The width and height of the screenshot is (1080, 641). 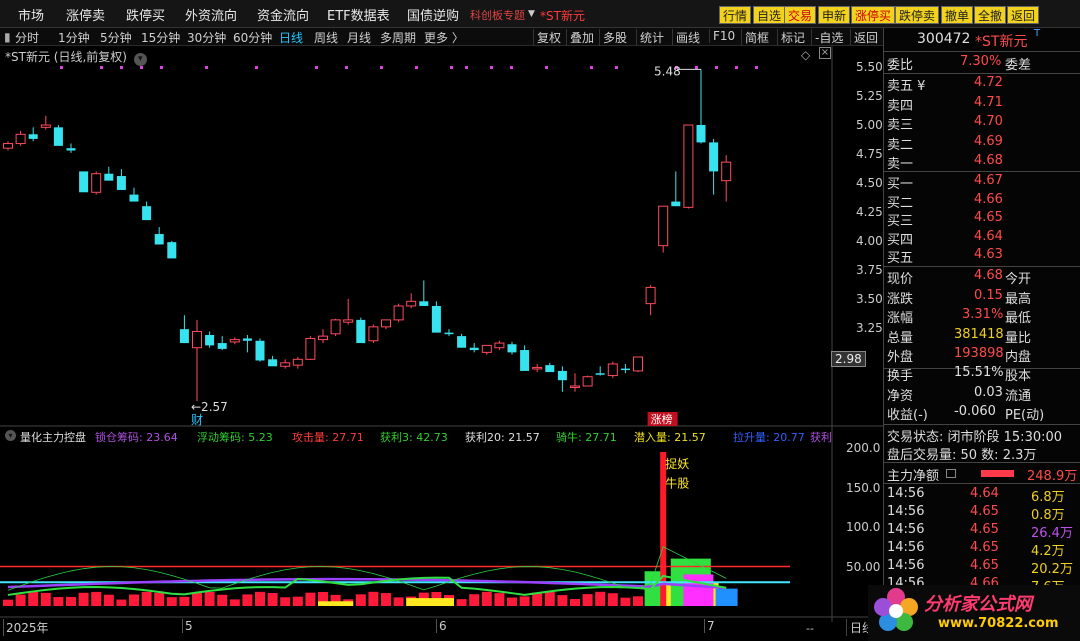 I want to click on quick-button-8: 返回, so click(x=1023, y=15).